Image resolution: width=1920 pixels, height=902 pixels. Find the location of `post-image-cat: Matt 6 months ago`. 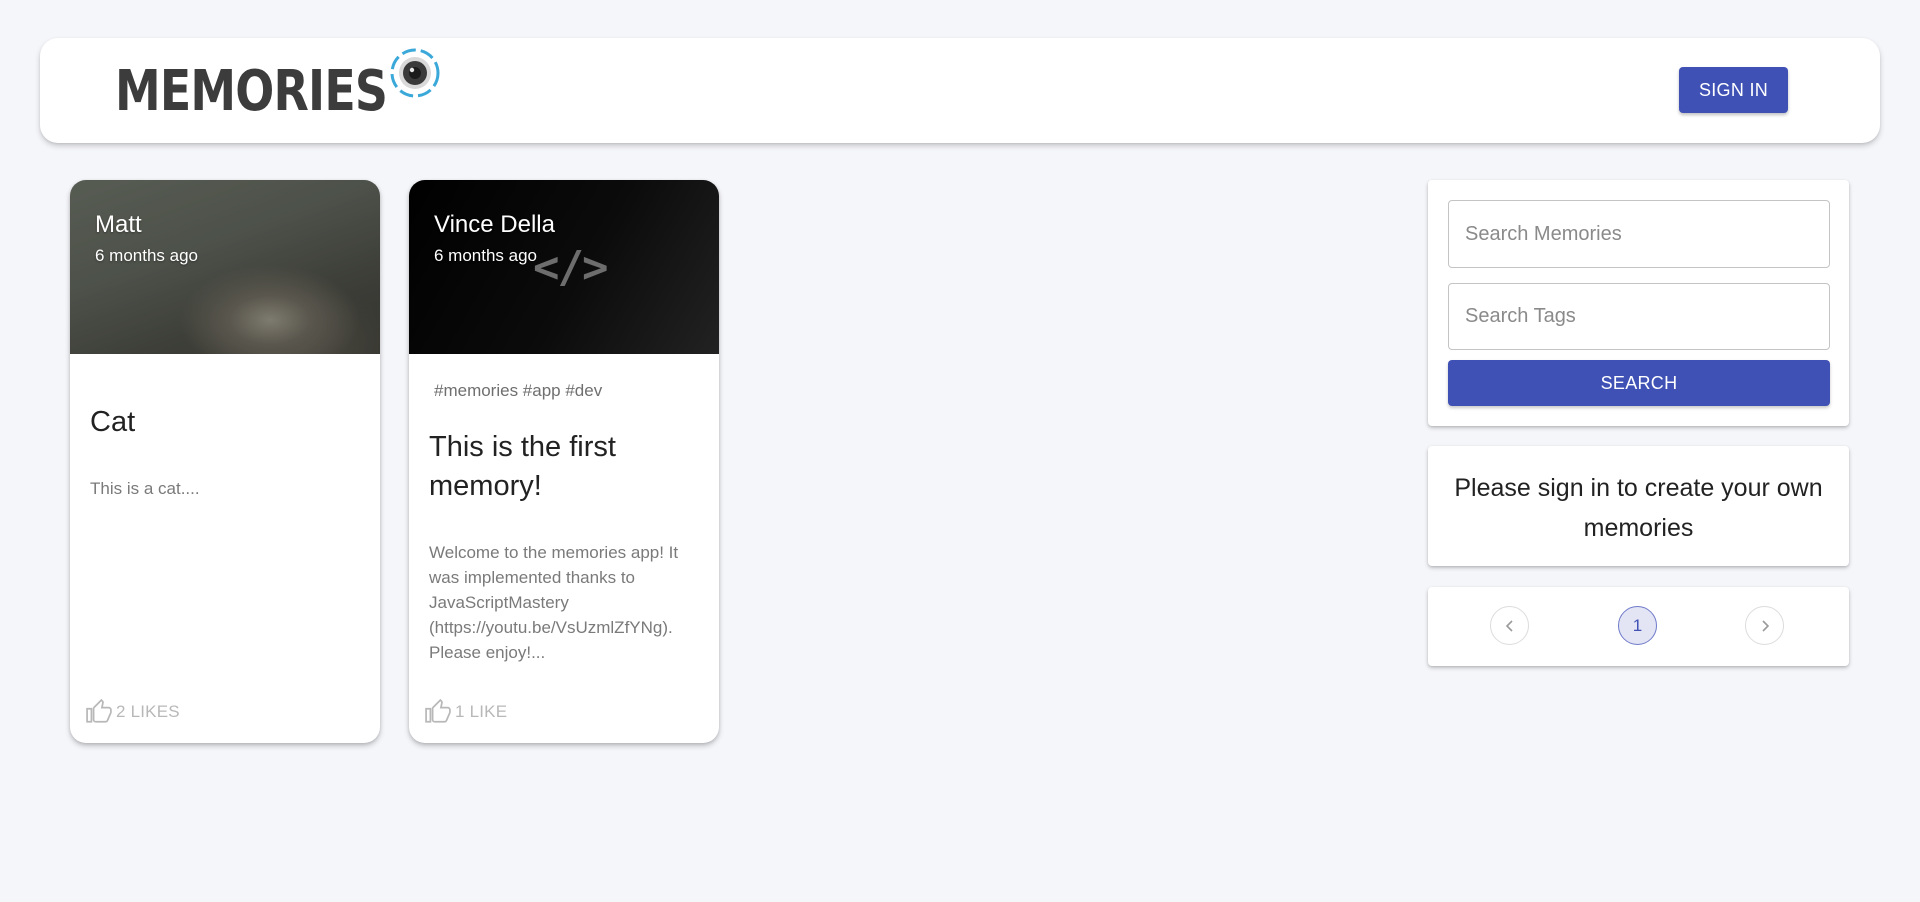

post-image-cat: Matt 6 months ago is located at coordinates (225, 267).